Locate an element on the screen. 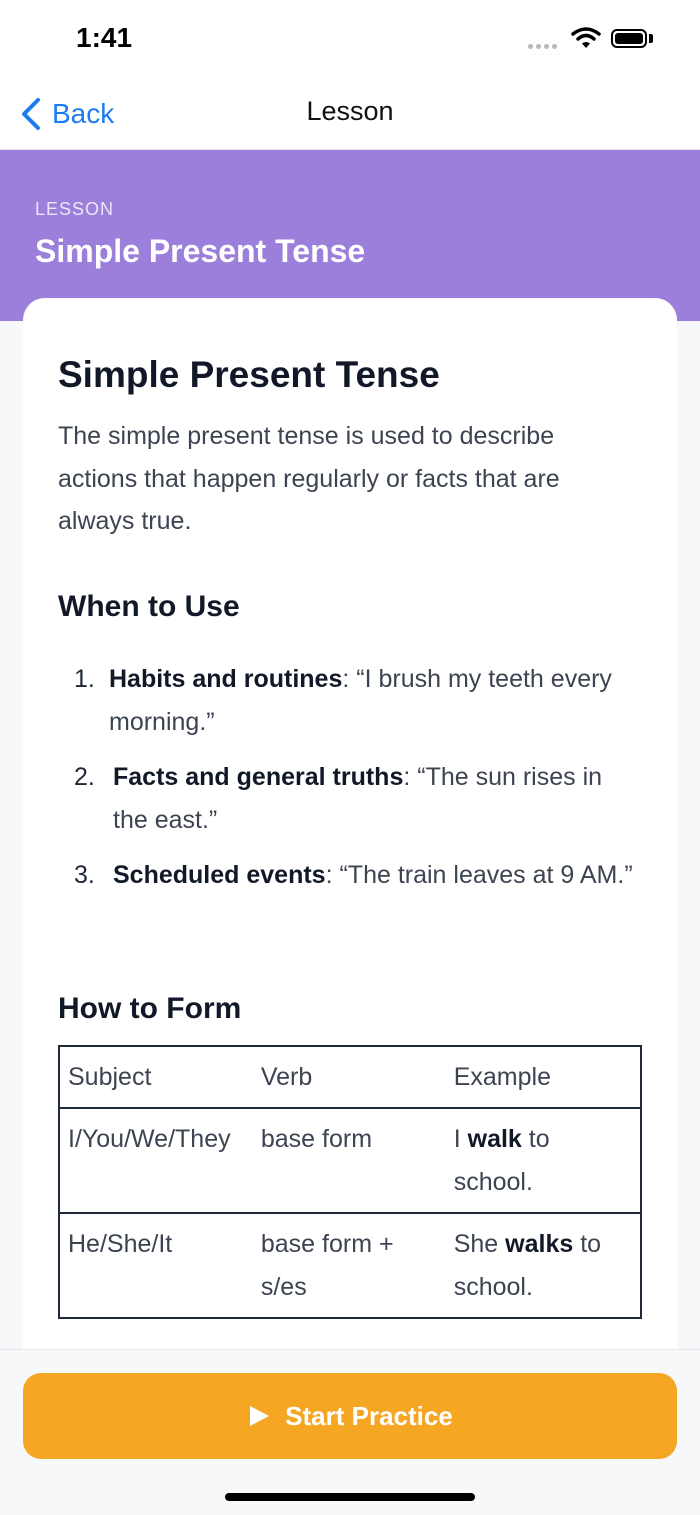 The width and height of the screenshot is (700, 1515). example-cell: She walks to school. is located at coordinates (543, 1265).